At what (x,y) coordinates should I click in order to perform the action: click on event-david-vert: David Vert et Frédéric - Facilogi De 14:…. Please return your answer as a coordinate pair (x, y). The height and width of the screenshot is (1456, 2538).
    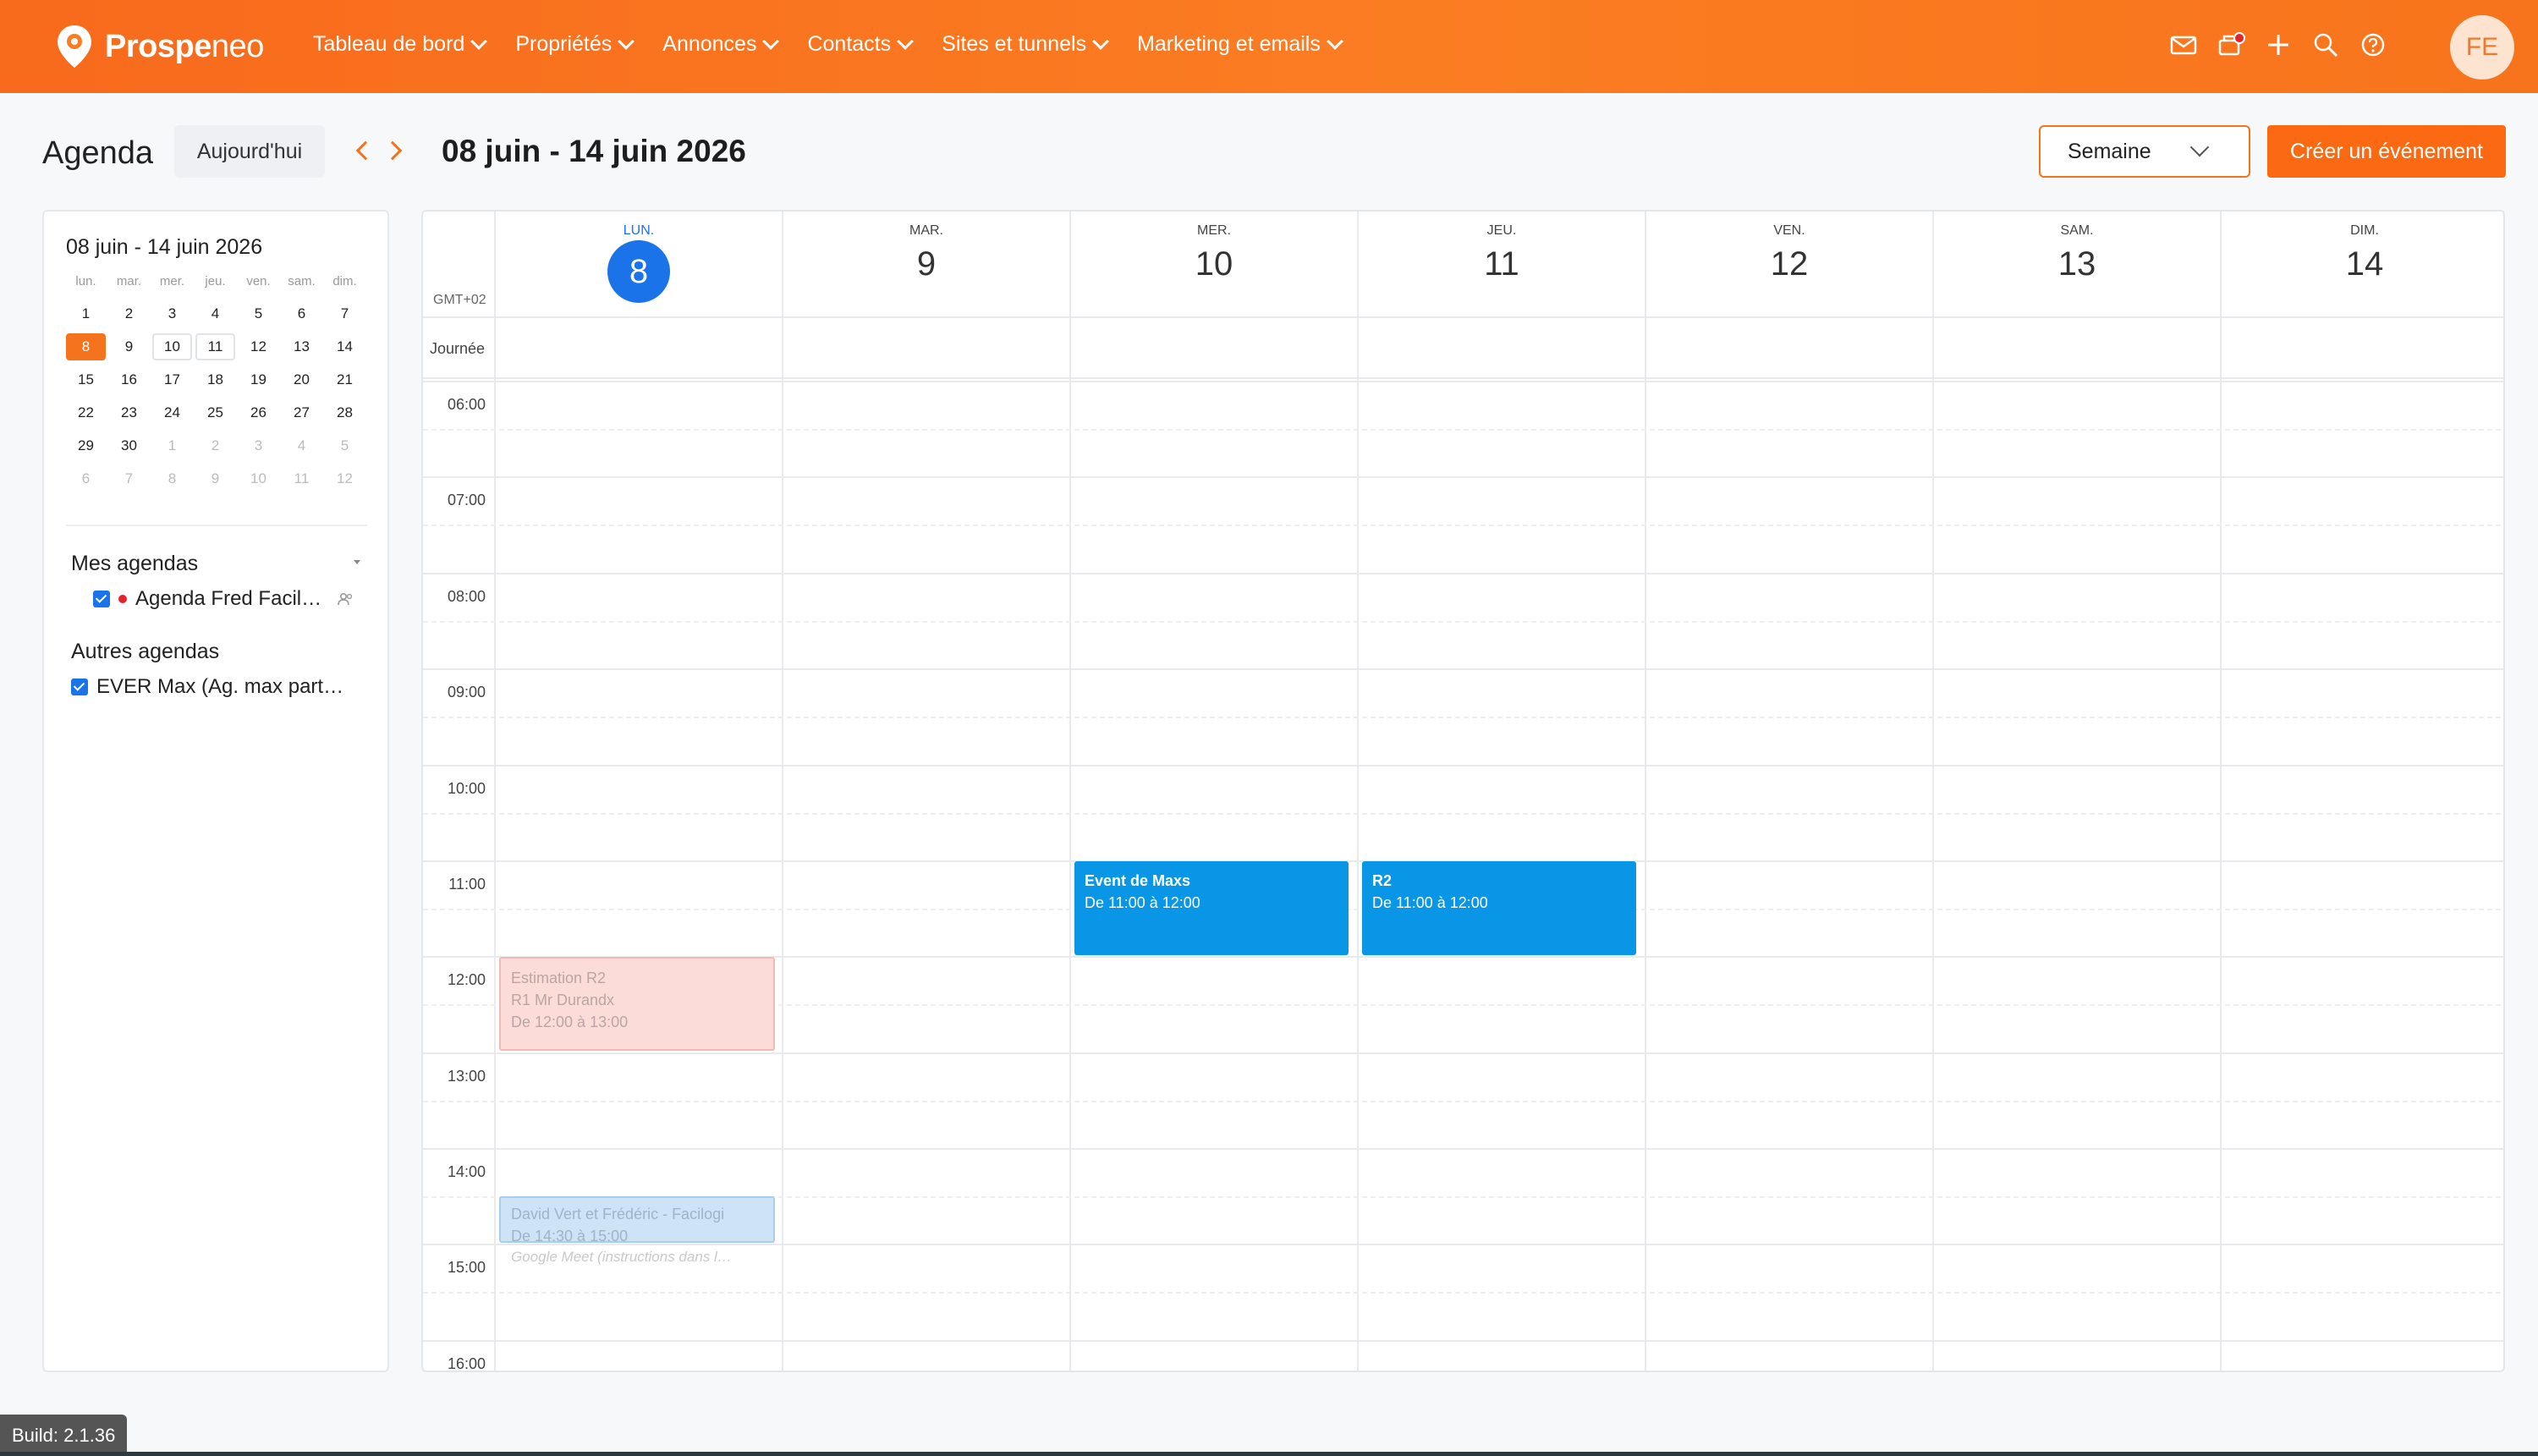
    Looking at the image, I should click on (637, 1219).